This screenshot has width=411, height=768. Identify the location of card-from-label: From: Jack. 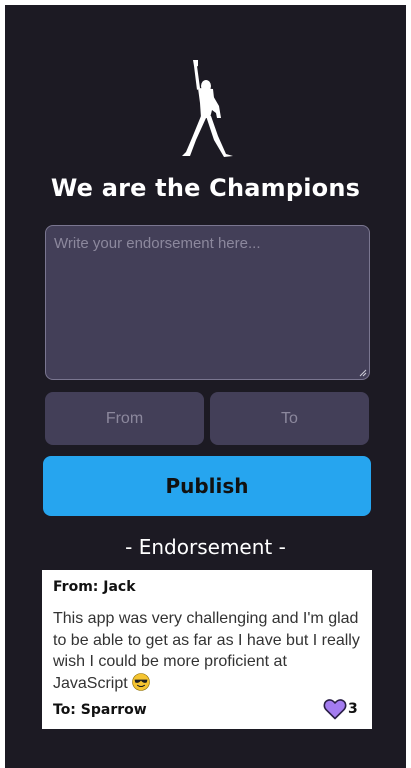
(94, 587).